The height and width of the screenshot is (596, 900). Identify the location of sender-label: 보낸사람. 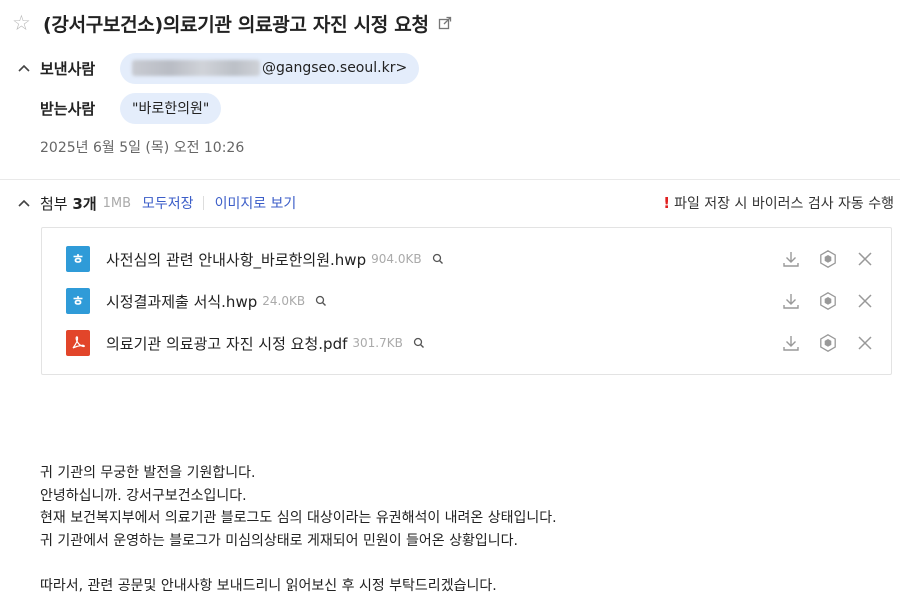
(68, 68).